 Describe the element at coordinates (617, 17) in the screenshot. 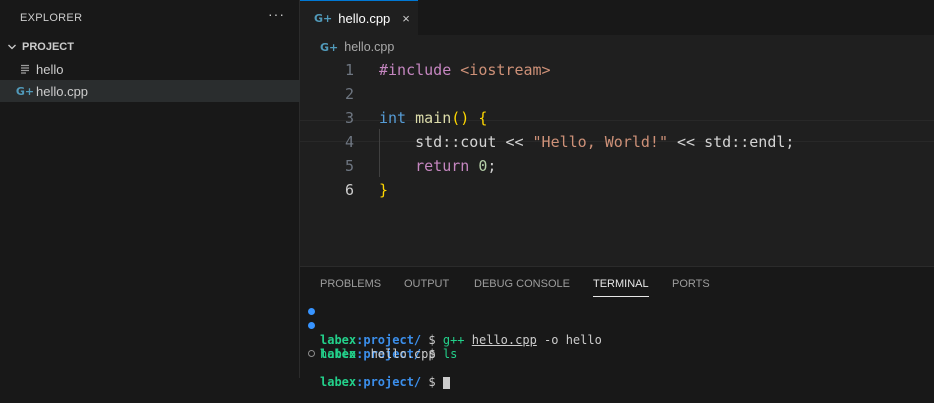

I see `editor-tab-bar: G+ hello.cpp ×` at that location.